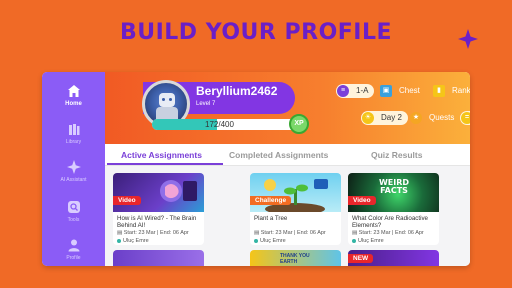 This screenshot has height=288, width=512. What do you see at coordinates (73, 91) in the screenshot?
I see `home-icon` at bounding box center [73, 91].